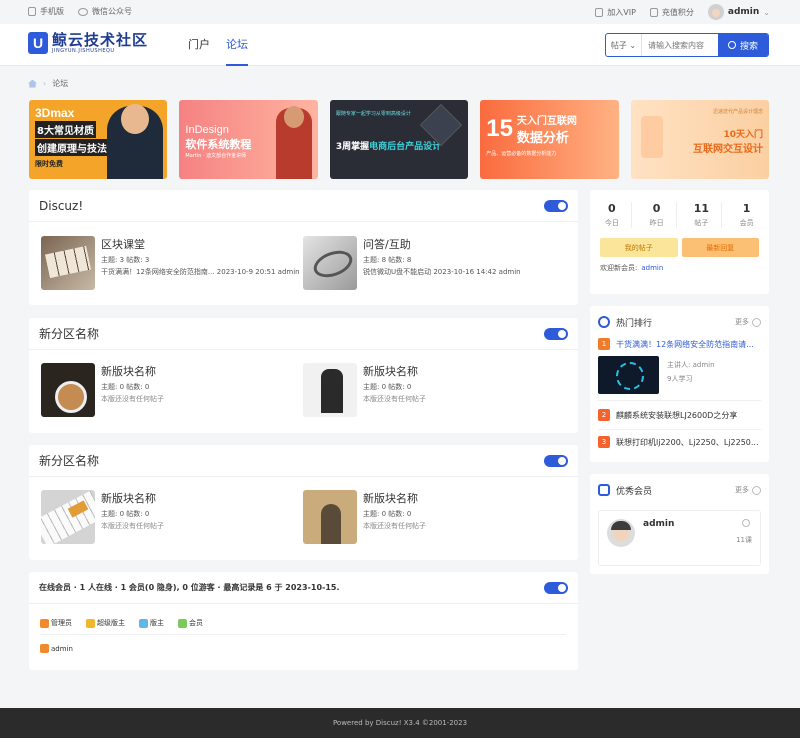  What do you see at coordinates (399, 139) in the screenshot?
I see `banner-ecommerce: 跟随专家一起学习从零到高级设计 3周掌握电商后台产品设计` at bounding box center [399, 139].